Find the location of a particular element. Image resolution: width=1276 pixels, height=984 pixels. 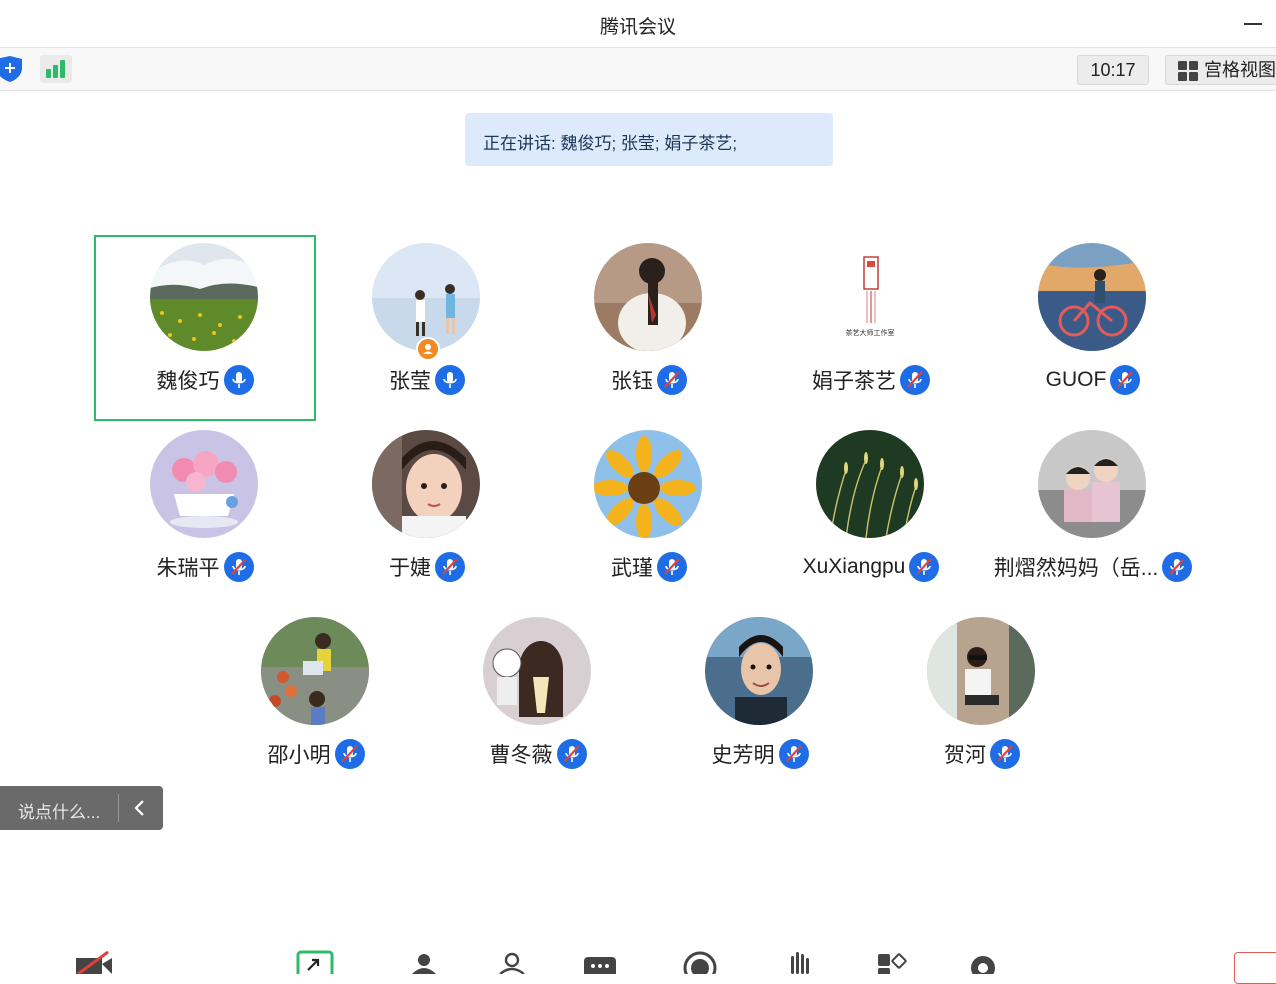

raise-hand-icon is located at coordinates (799, 962).